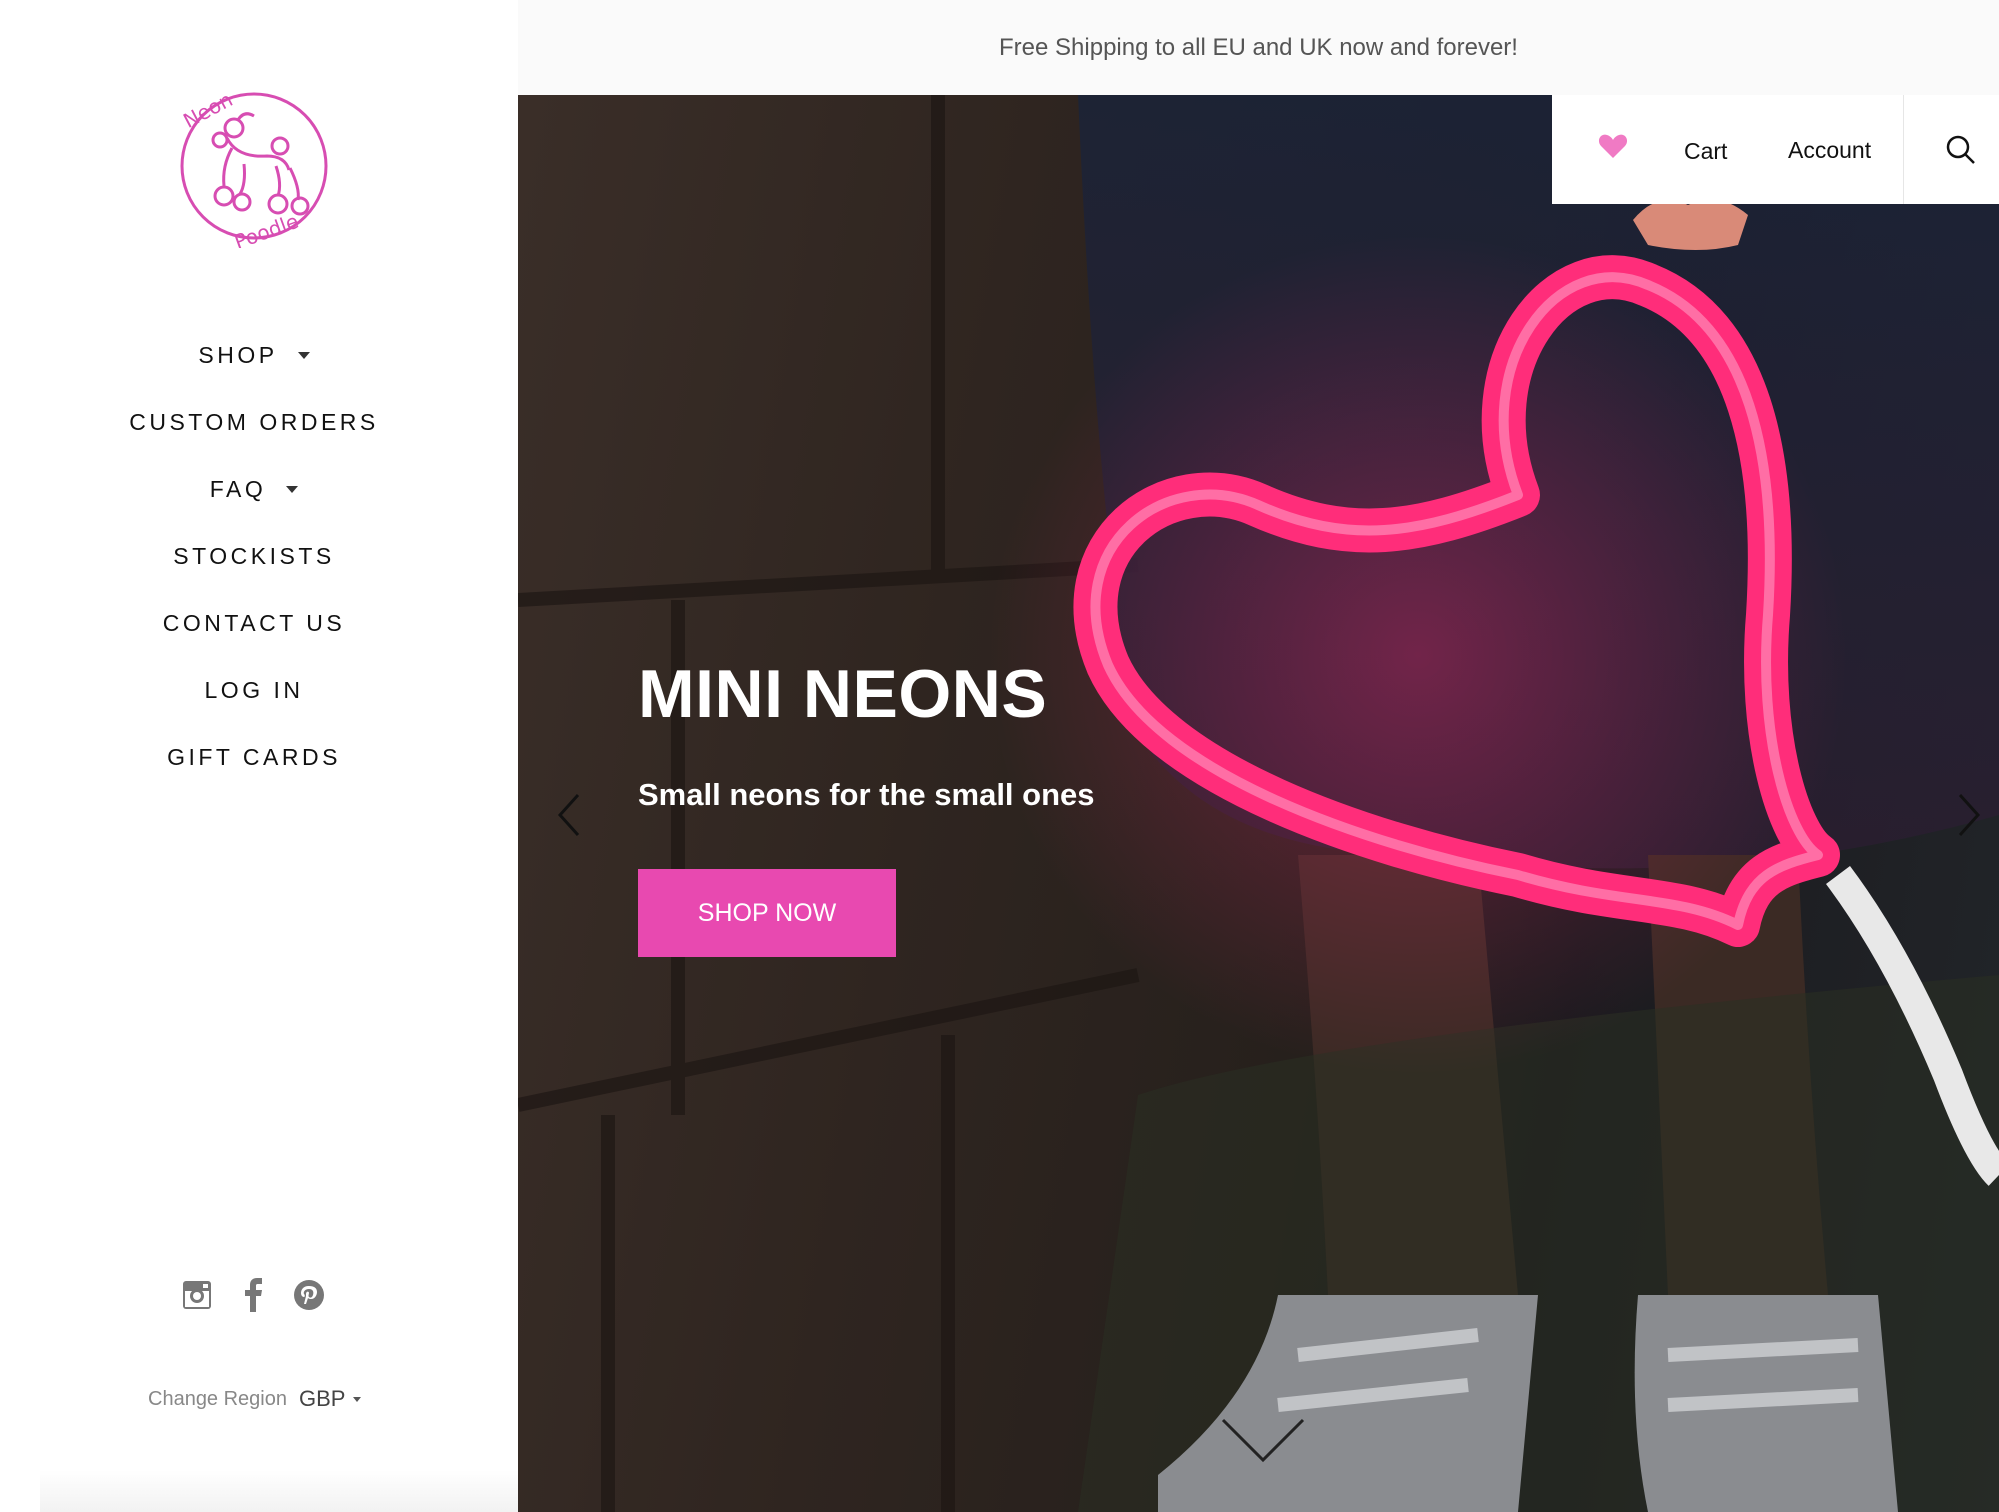 This screenshot has height=1512, width=1999. What do you see at coordinates (238, 489) in the screenshot?
I see `nav-label: FAQ` at bounding box center [238, 489].